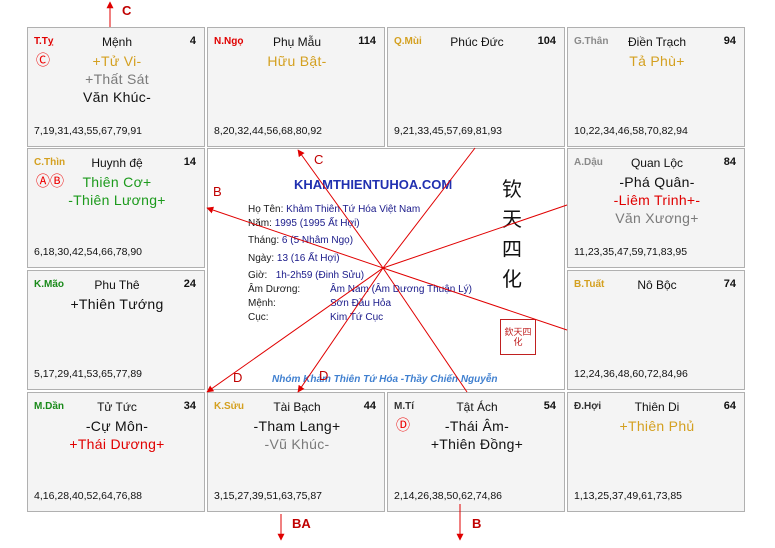 The width and height of the screenshot is (775, 548). I want to click on line-to-mui, so click(429, 208).